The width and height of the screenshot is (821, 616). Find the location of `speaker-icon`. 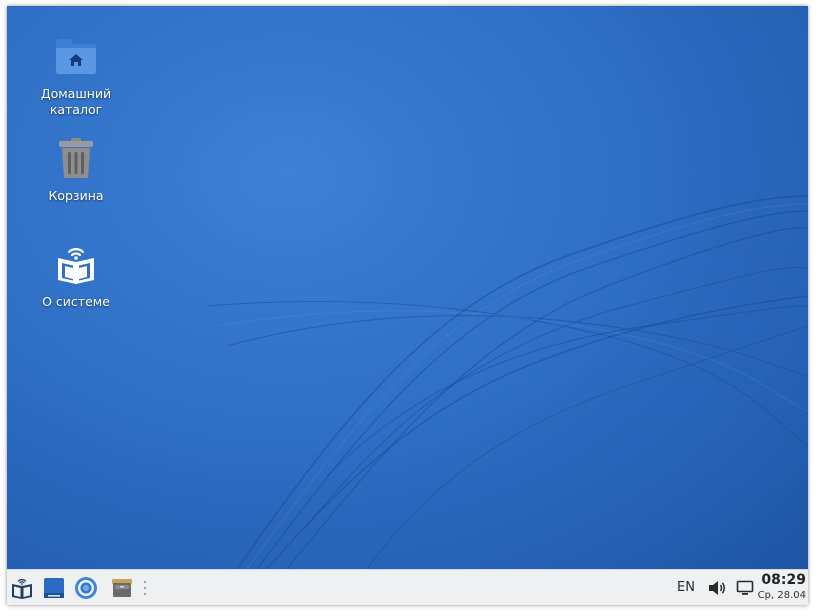

speaker-icon is located at coordinates (717, 588).